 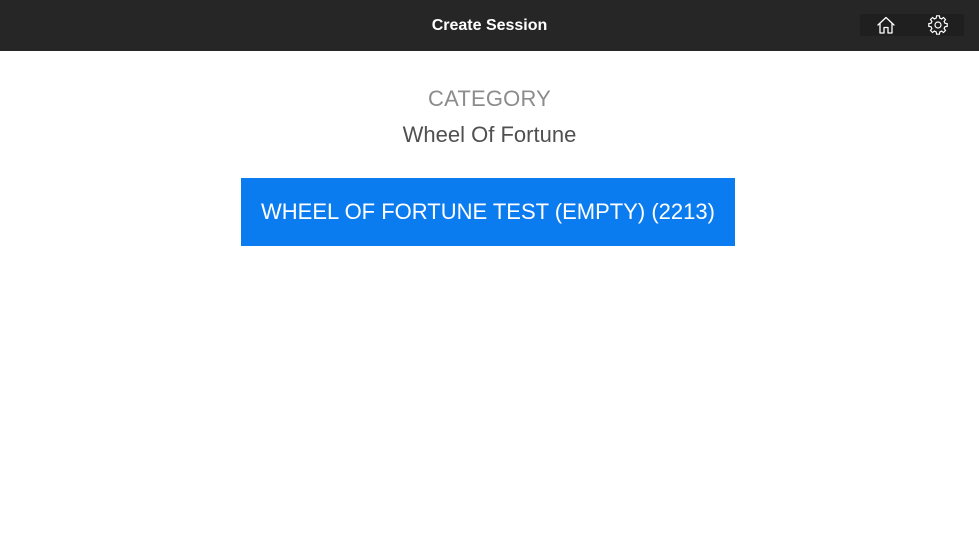 I want to click on top-bar: Create Session, so click(x=489, y=25).